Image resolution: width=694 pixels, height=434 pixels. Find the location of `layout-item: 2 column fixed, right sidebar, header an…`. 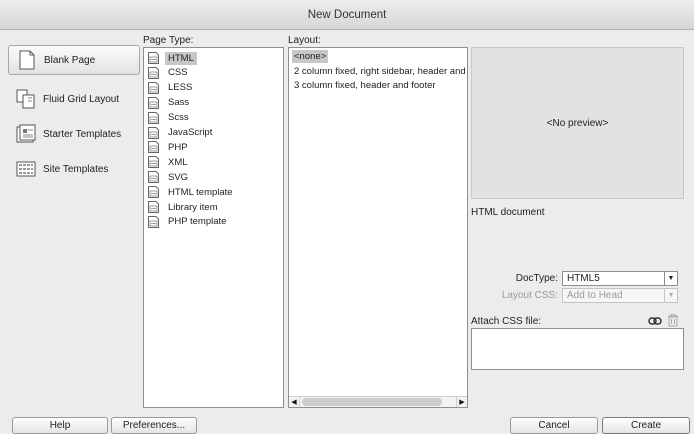

layout-item: 2 column fixed, right sidebar, header an… is located at coordinates (379, 71).